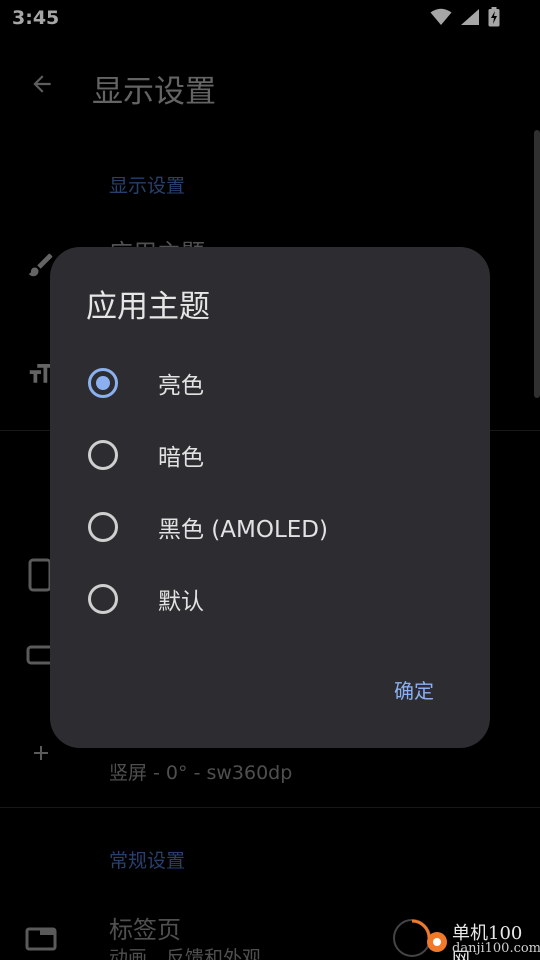  What do you see at coordinates (496, 948) in the screenshot?
I see `watermark-url: danji100.com` at bounding box center [496, 948].